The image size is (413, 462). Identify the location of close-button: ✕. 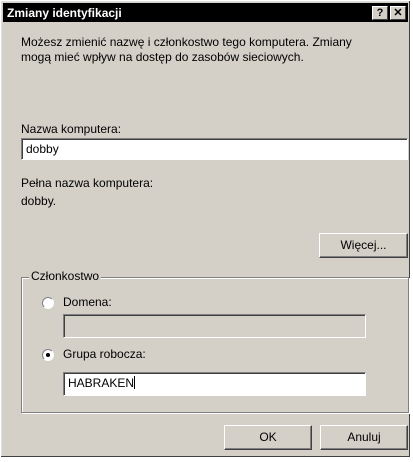
(398, 12).